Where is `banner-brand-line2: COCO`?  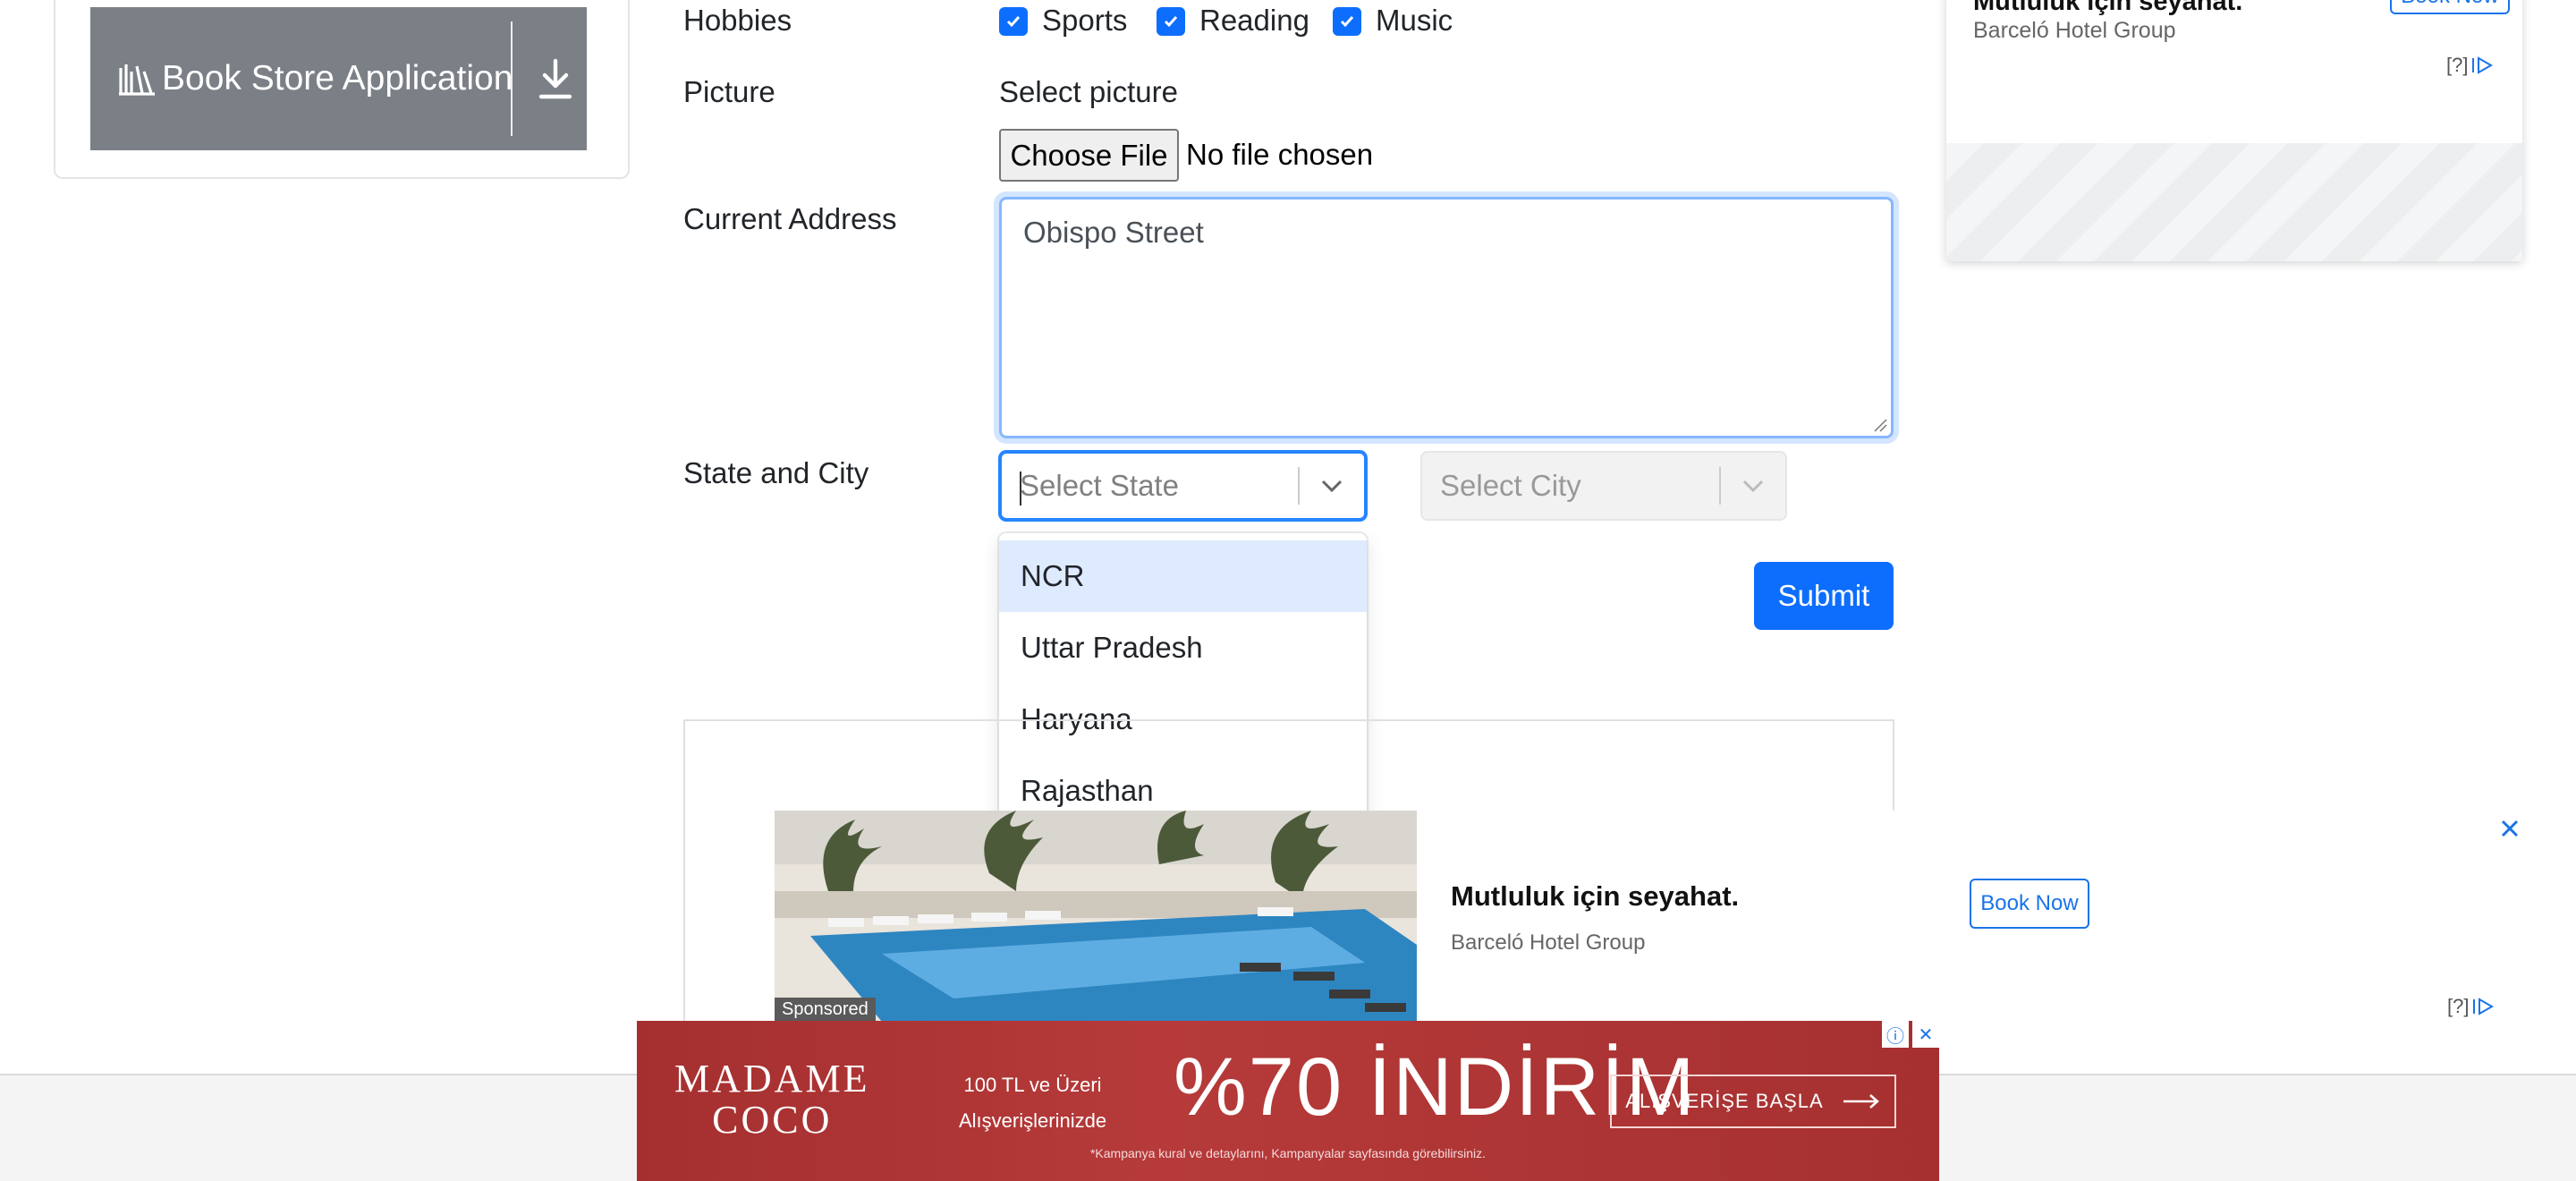
banner-brand-line2: COCO is located at coordinates (772, 1120).